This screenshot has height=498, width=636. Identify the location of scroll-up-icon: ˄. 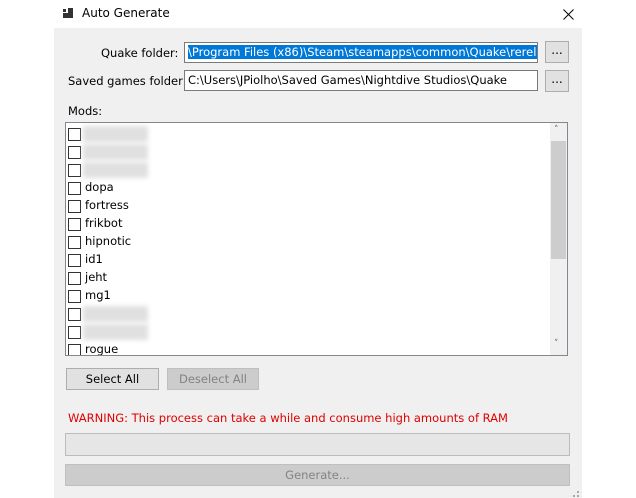
(556, 130).